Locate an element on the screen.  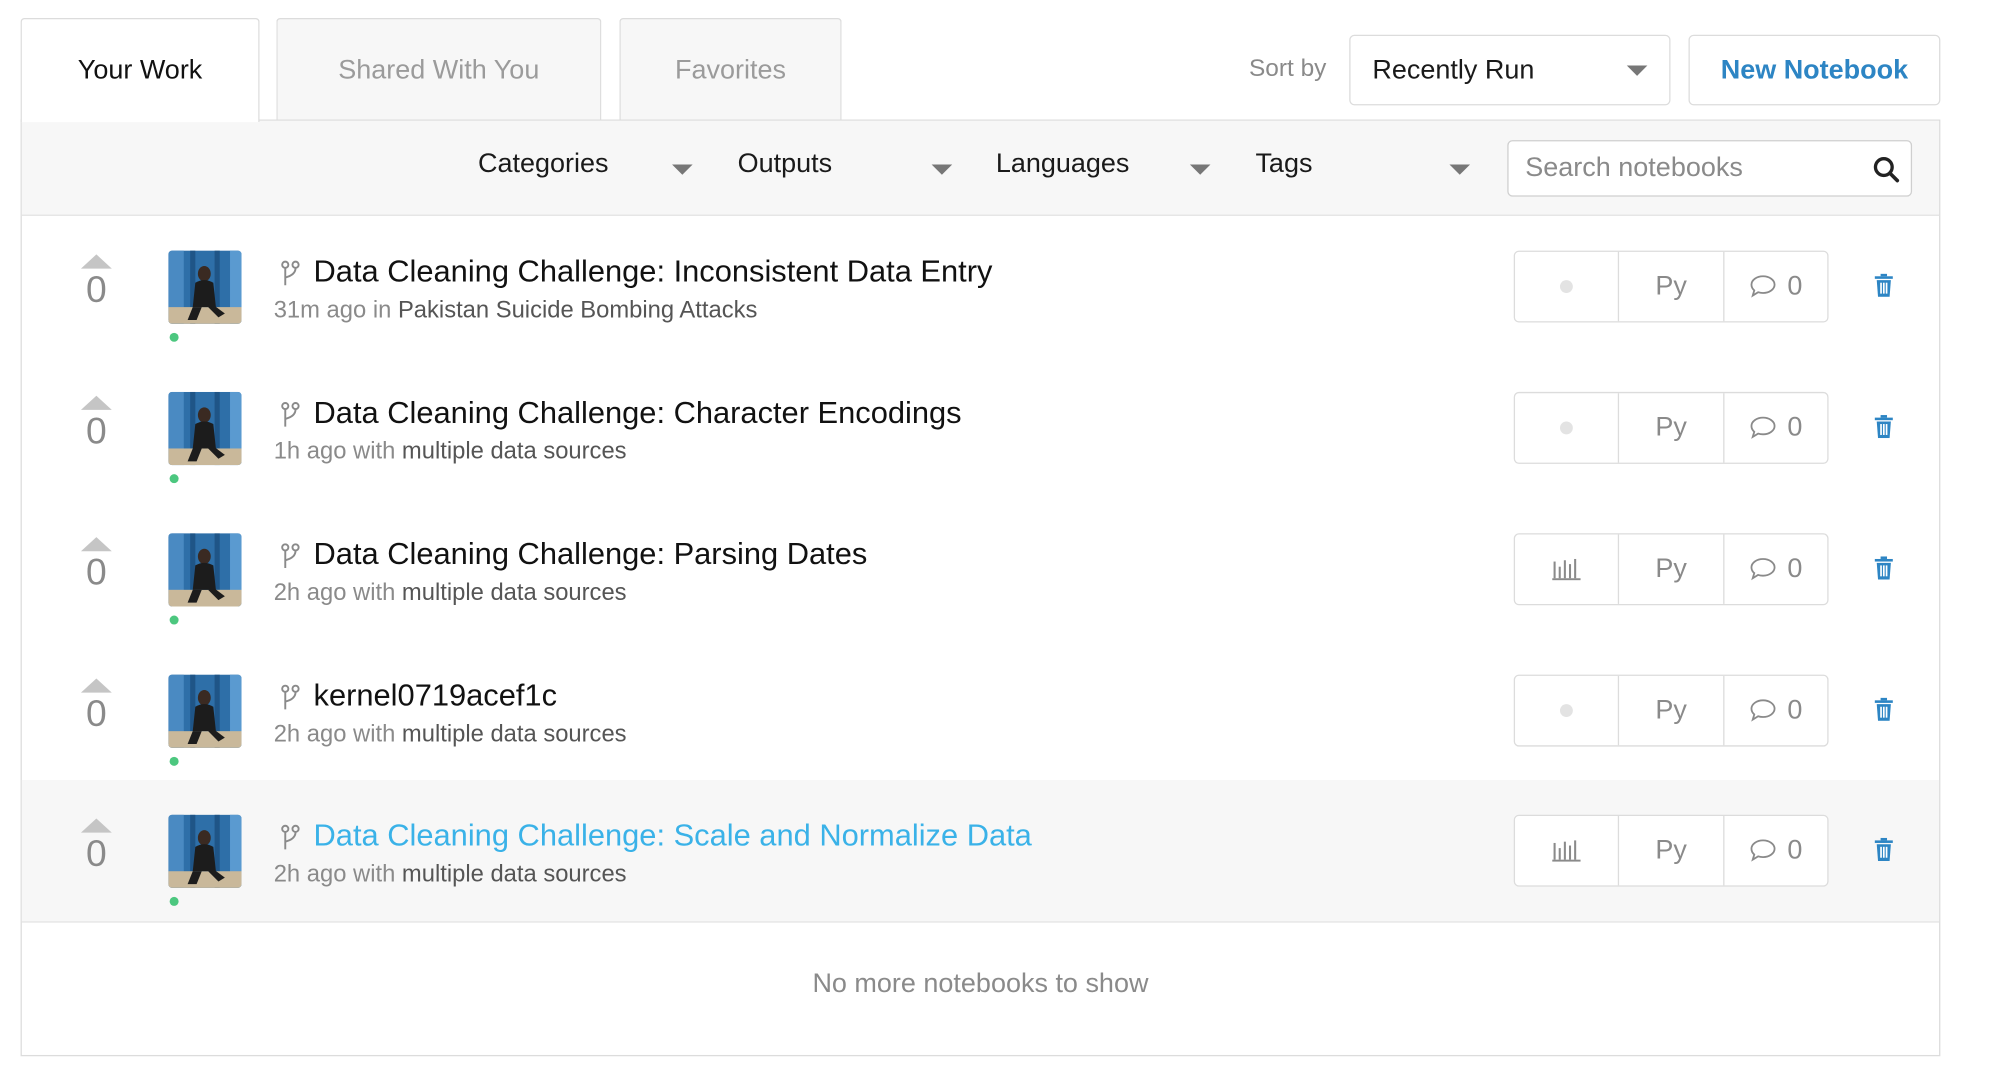
notebook-connector: in is located at coordinates (382, 309).